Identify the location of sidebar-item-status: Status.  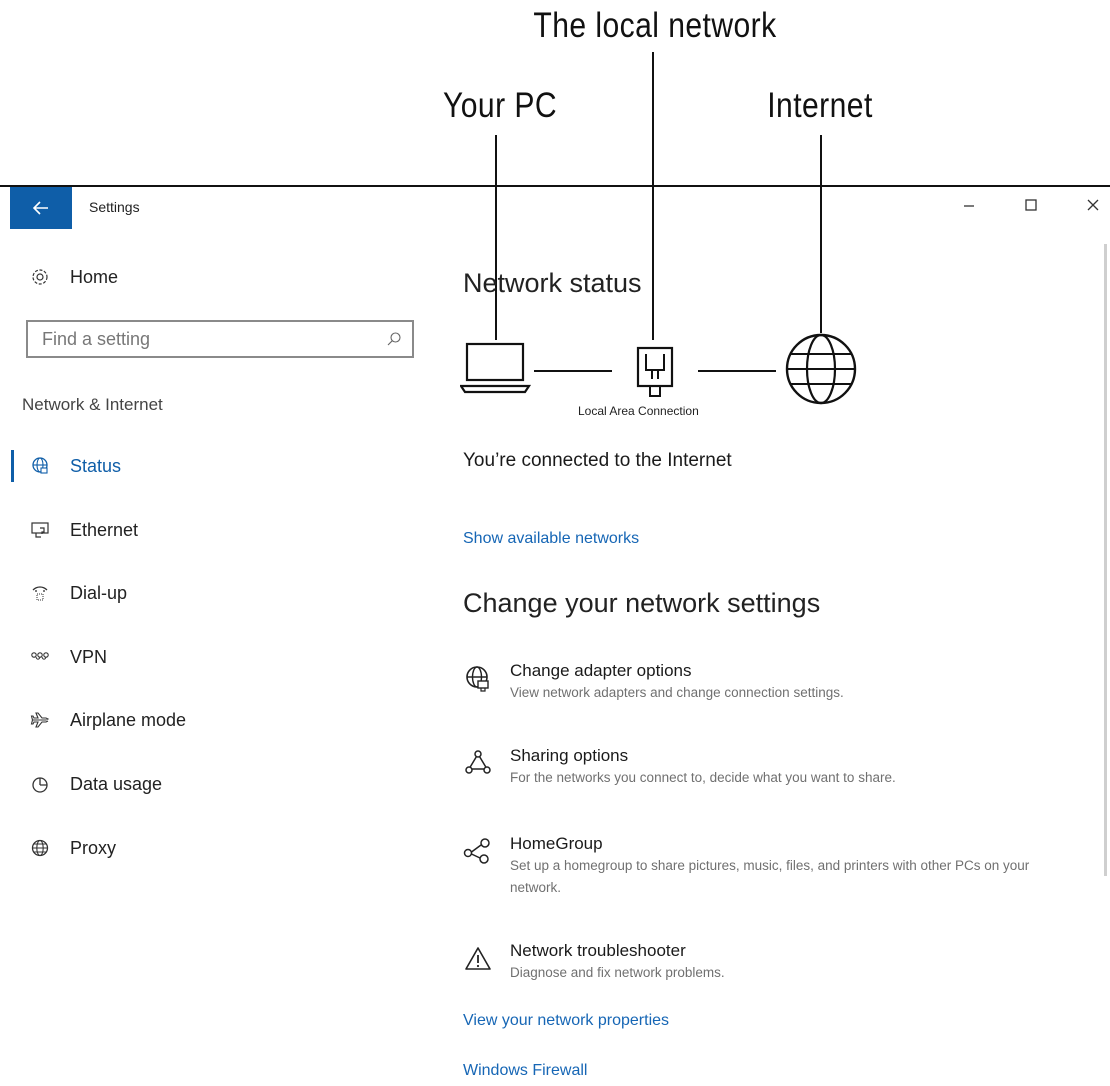
(75, 466).